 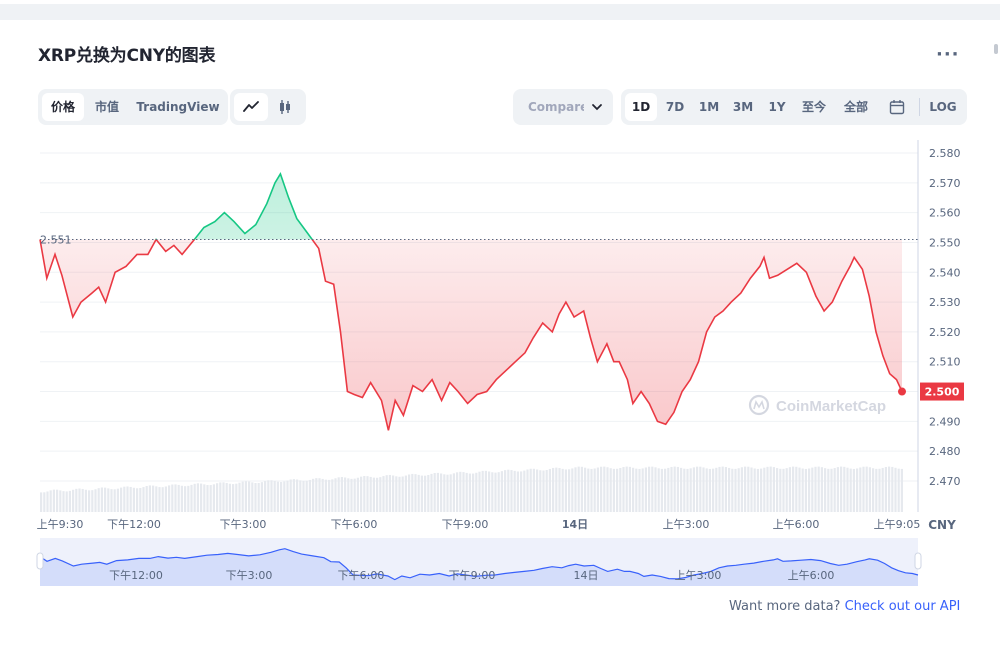 I want to click on calendar-icon, so click(x=897, y=107).